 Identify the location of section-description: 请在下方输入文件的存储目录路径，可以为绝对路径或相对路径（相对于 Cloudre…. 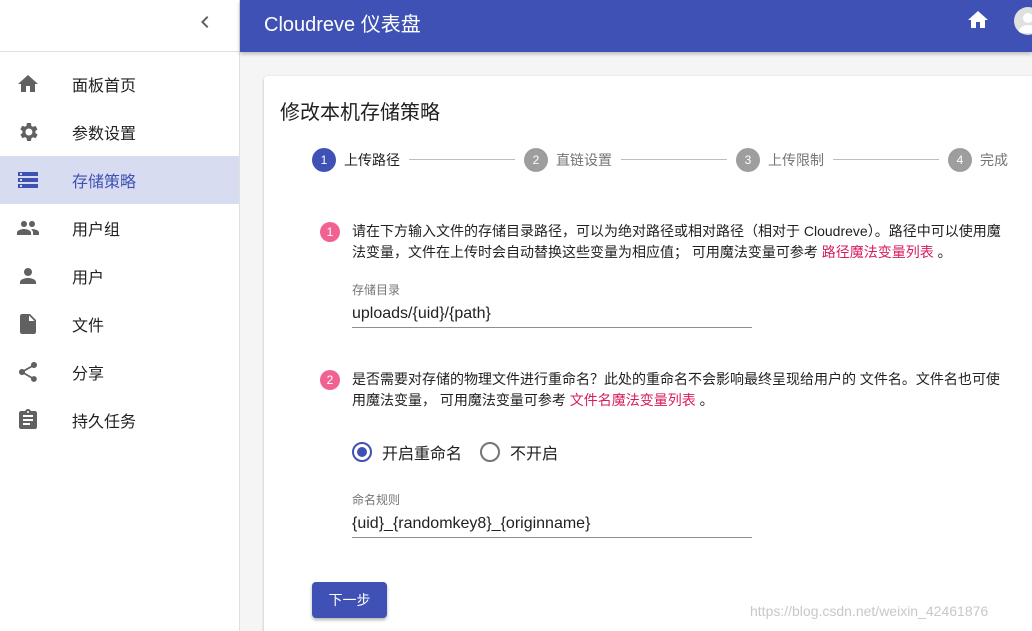
(682, 242).